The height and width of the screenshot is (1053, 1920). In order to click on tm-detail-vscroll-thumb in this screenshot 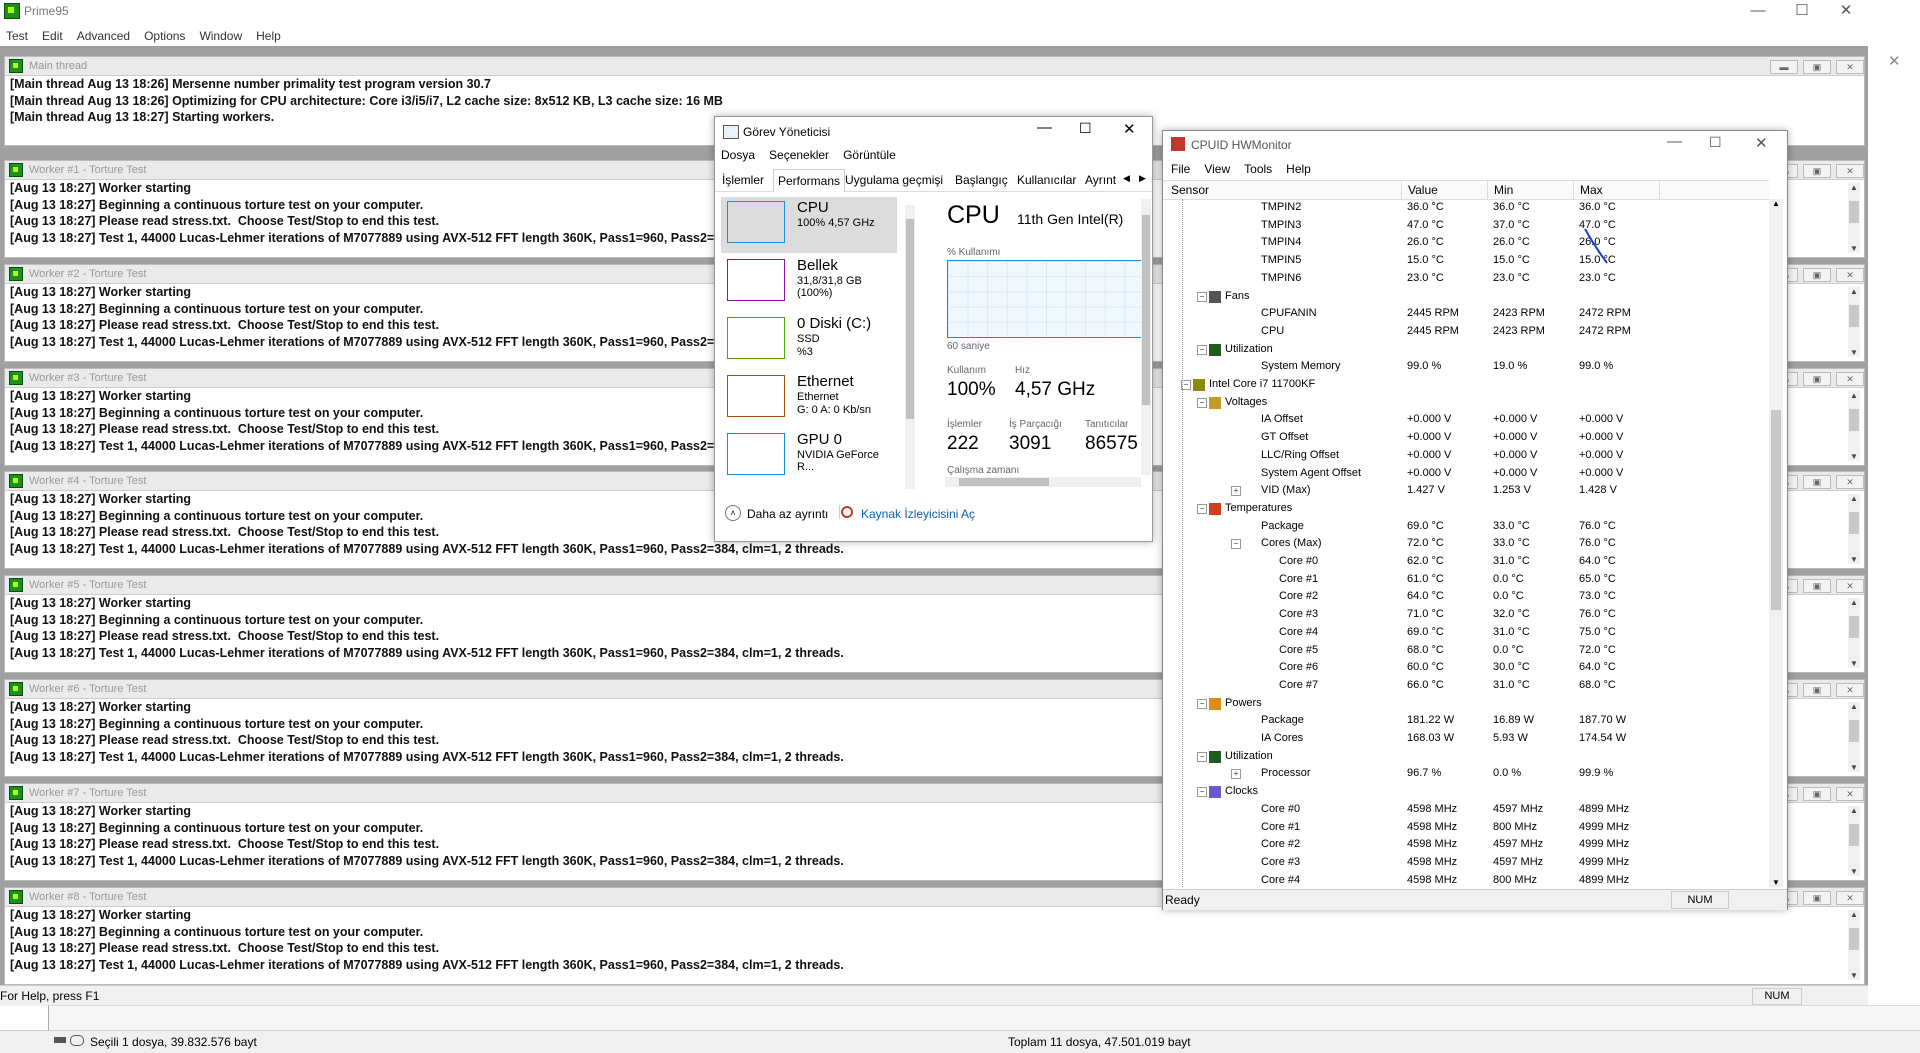, I will do `click(1146, 310)`.